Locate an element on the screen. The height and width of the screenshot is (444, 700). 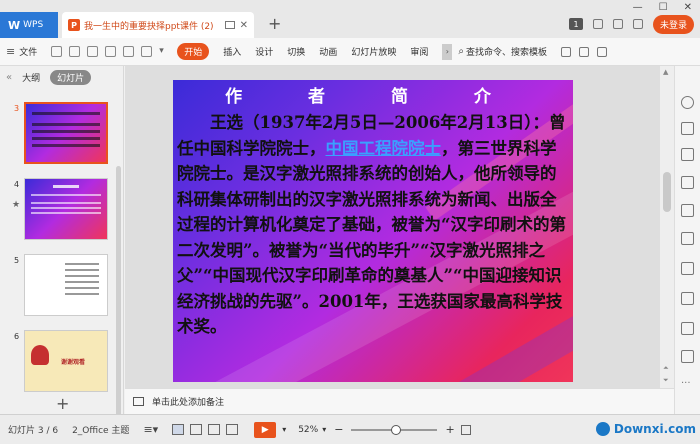
print-preview-icon is located at coordinates (111, 51).